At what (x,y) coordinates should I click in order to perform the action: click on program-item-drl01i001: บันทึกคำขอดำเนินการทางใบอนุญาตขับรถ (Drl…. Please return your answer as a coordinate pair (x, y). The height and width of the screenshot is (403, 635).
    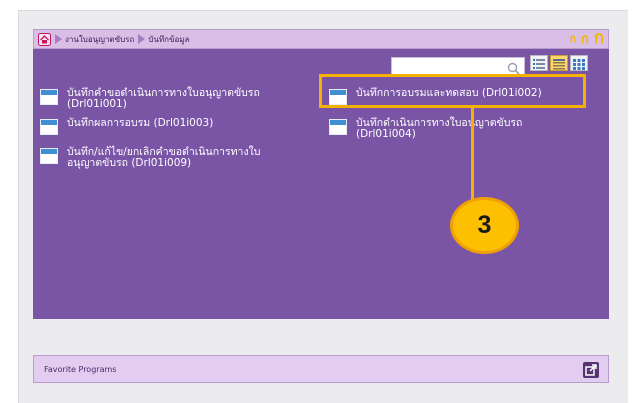
    Looking at the image, I should click on (150, 99).